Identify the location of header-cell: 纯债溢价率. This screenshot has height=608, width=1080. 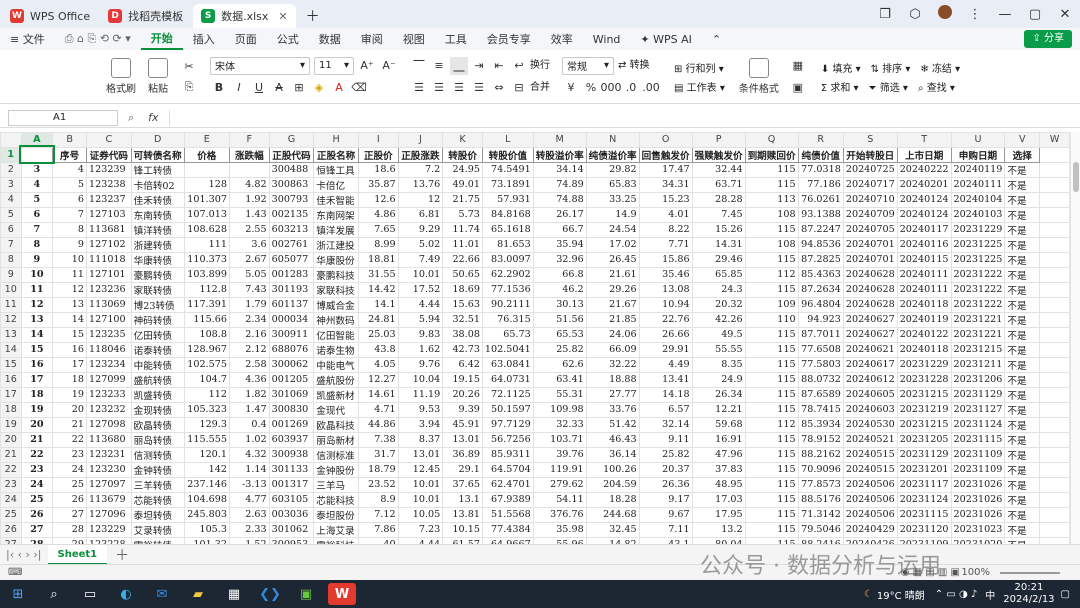
(612, 154).